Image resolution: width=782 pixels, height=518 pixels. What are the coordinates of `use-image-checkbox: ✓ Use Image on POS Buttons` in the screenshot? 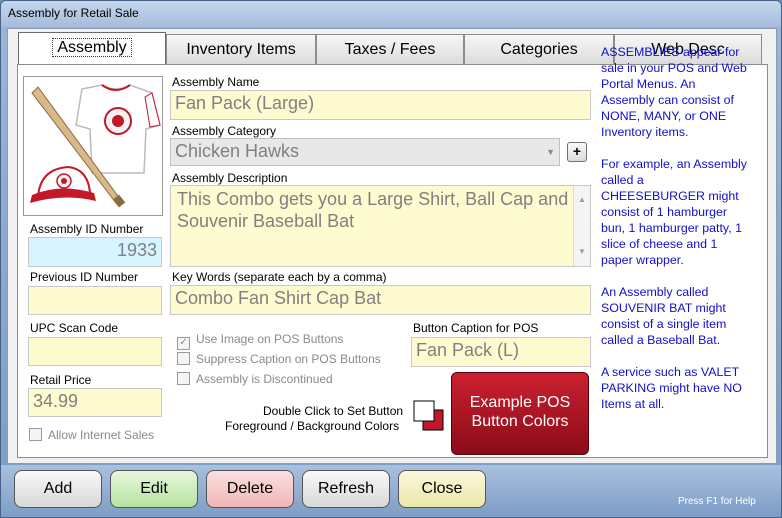 It's located at (260, 341).